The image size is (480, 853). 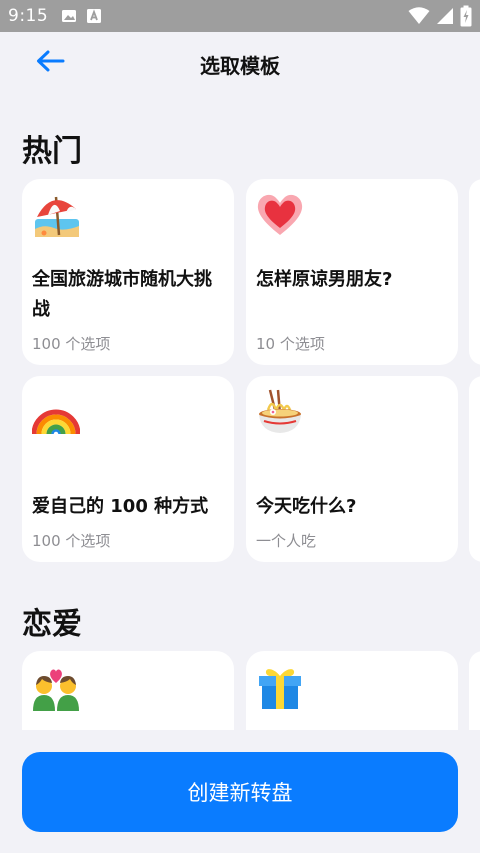 I want to click on card-title: 怎样原谅男朋友?, so click(x=324, y=279).